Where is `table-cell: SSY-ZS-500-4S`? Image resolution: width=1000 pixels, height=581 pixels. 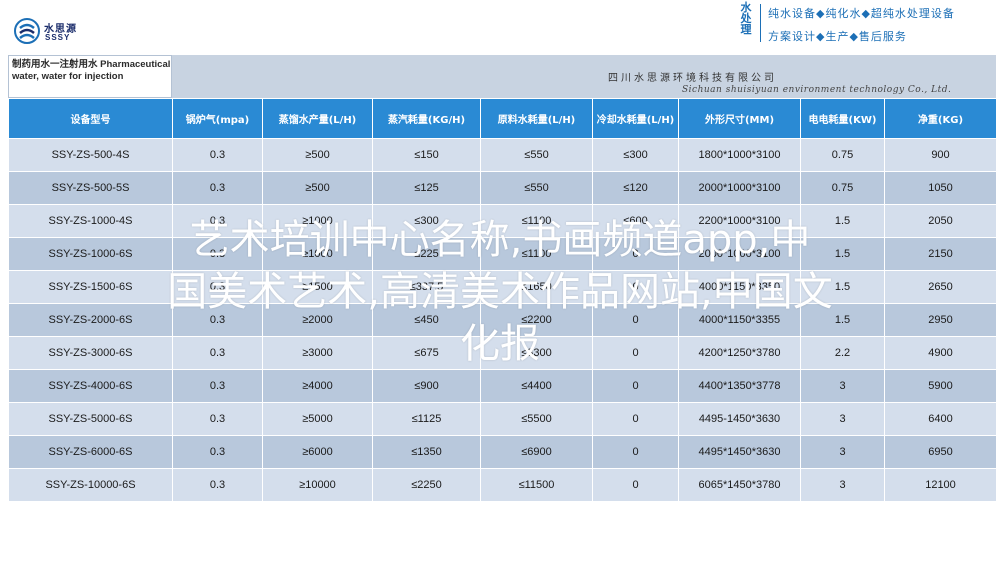 table-cell: SSY-ZS-500-4S is located at coordinates (90, 155).